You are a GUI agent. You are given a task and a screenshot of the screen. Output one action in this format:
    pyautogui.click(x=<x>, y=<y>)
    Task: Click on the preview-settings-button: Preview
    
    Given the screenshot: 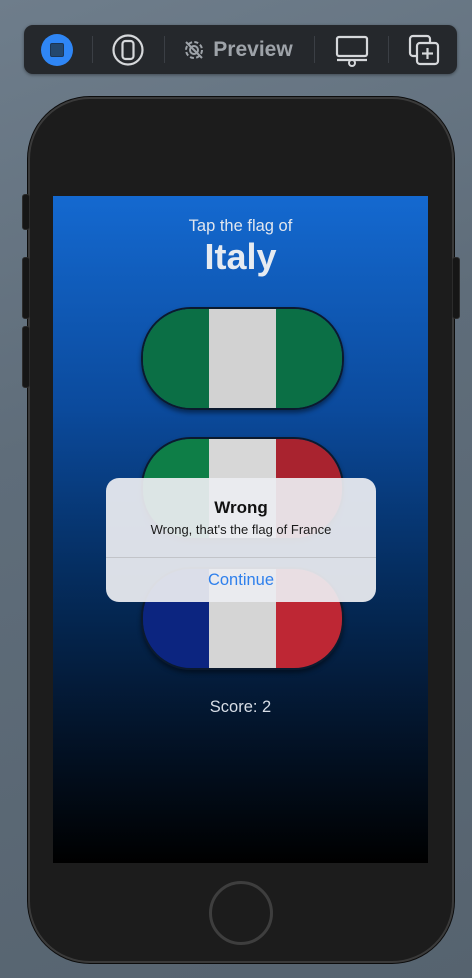 What is the action you would take?
    pyautogui.click(x=238, y=49)
    